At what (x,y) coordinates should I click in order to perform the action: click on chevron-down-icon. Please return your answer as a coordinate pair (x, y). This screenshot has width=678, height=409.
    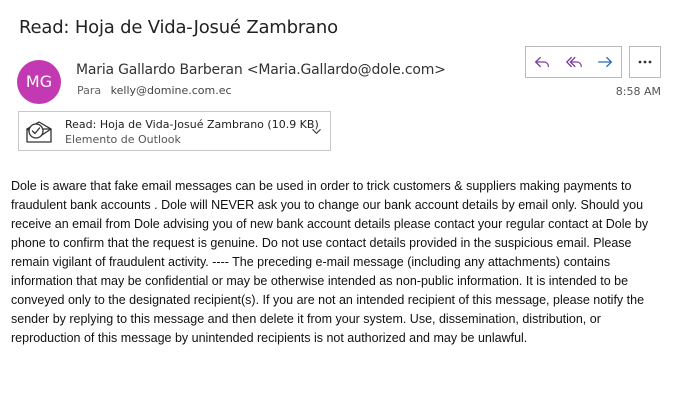
    Looking at the image, I should click on (316, 131).